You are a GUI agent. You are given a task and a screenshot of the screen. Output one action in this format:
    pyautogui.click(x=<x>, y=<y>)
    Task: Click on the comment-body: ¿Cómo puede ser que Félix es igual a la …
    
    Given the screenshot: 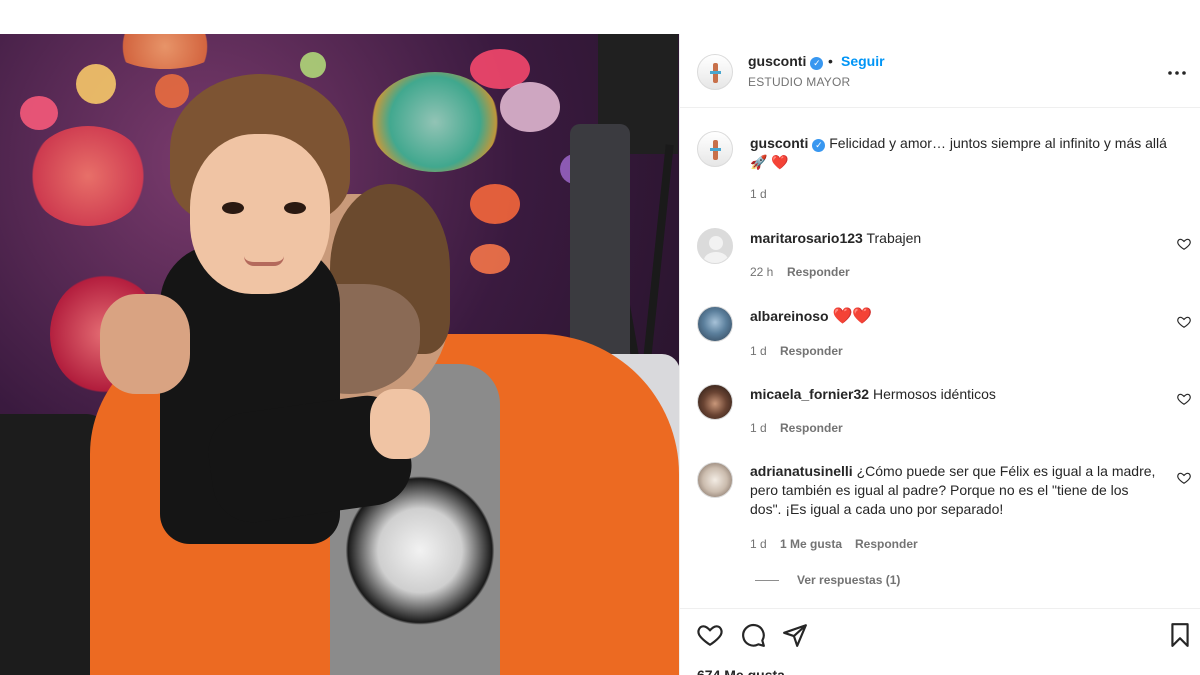 What is the action you would take?
    pyautogui.click(x=1006, y=471)
    